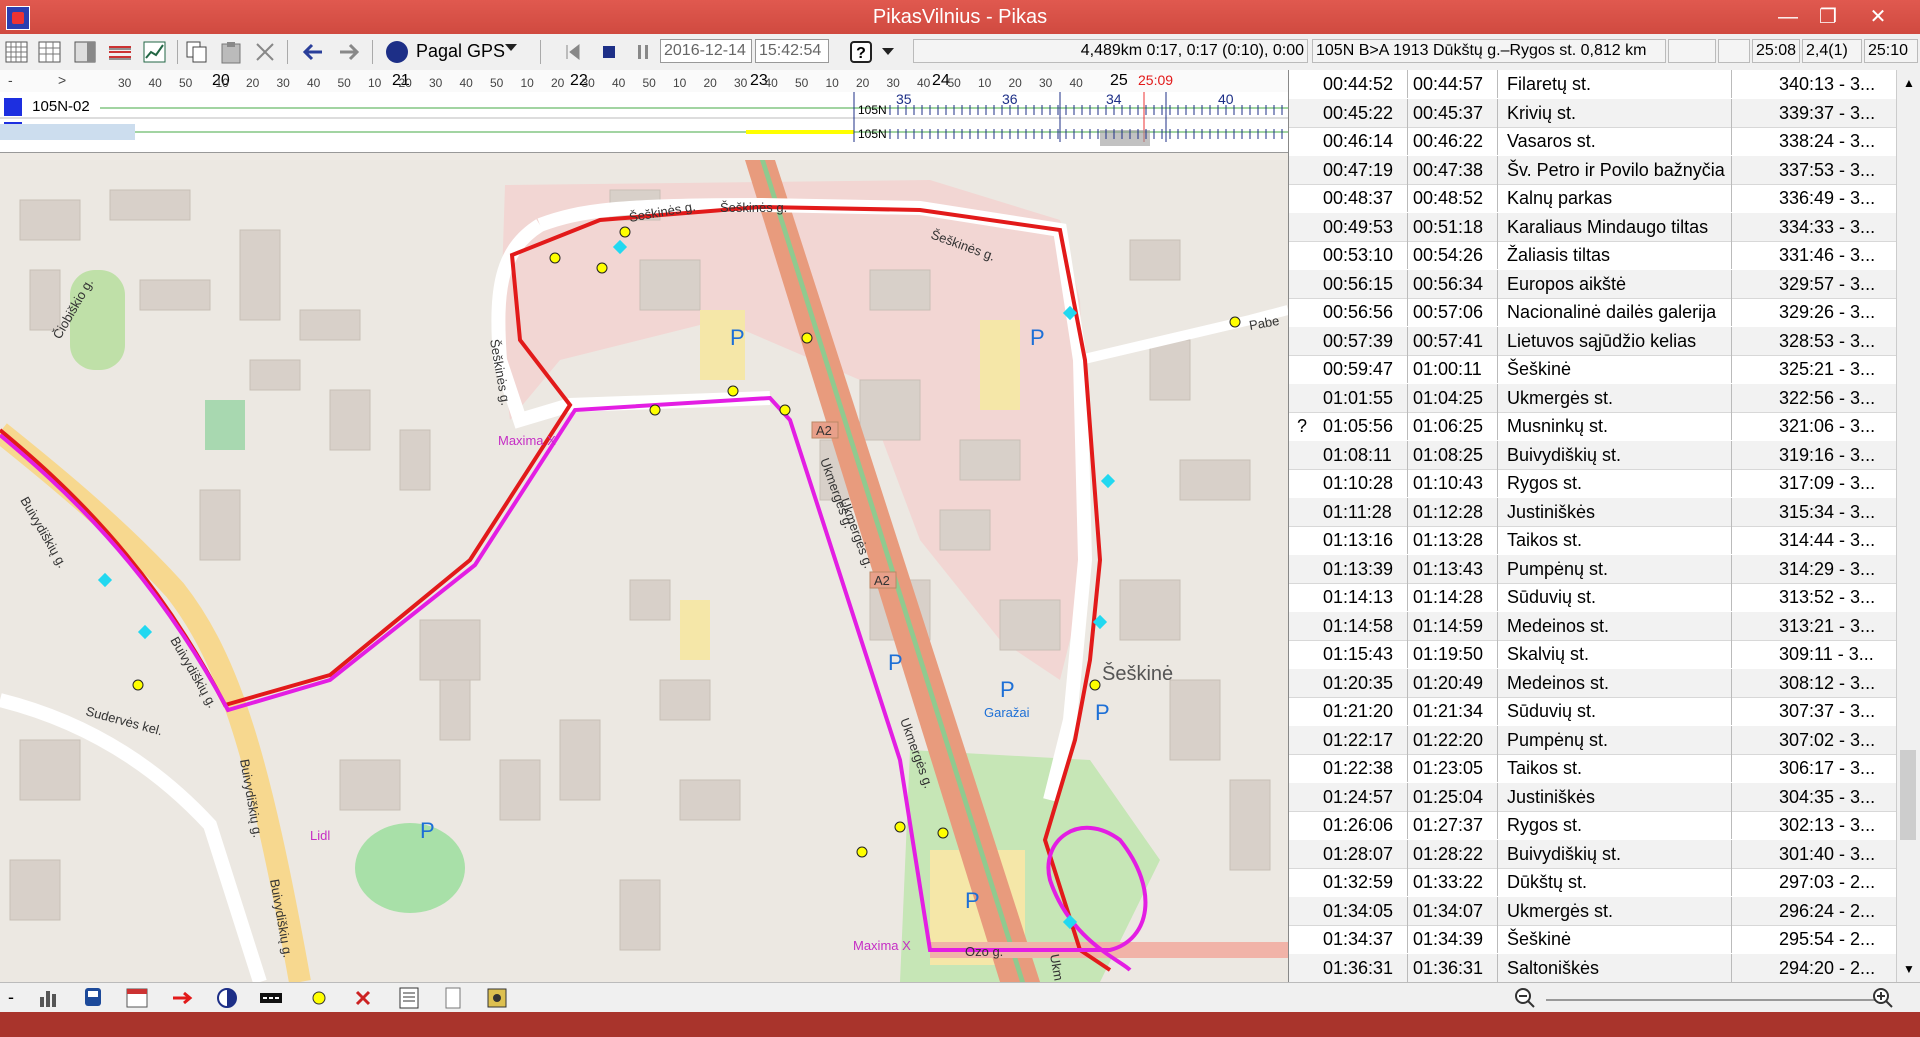 The height and width of the screenshot is (1037, 1920). What do you see at coordinates (409, 998) in the screenshot?
I see `schedule-icon` at bounding box center [409, 998].